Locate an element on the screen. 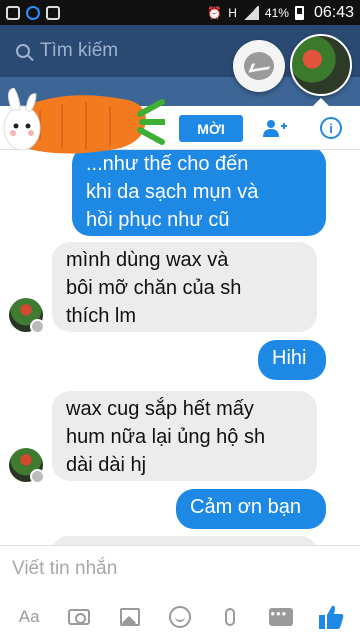 The width and height of the screenshot is (360, 640). message-bubble-outgoing: Hihi is located at coordinates (292, 360).